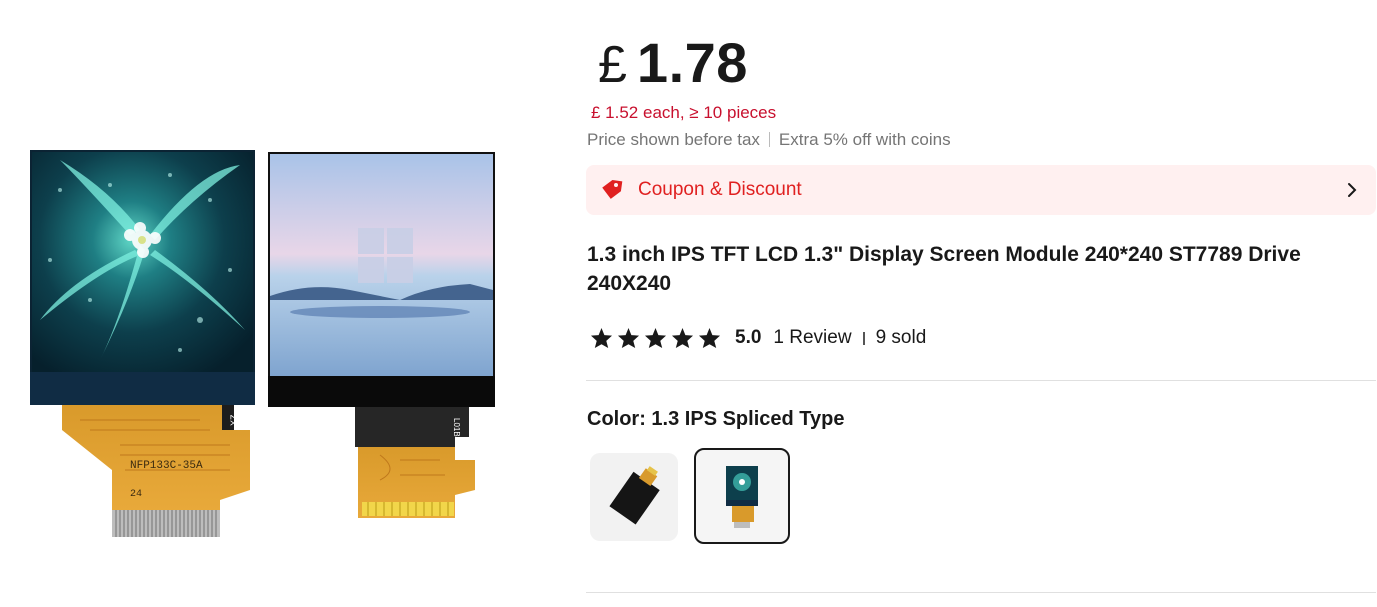 Image resolution: width=1377 pixels, height=607 pixels. Describe the element at coordinates (901, 337) in the screenshot. I see `sold-count: 9 sold` at that location.